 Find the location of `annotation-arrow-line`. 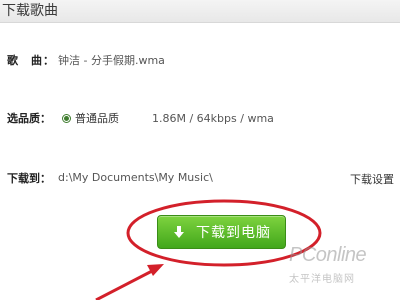

annotation-arrow-line is located at coordinates (125, 284).